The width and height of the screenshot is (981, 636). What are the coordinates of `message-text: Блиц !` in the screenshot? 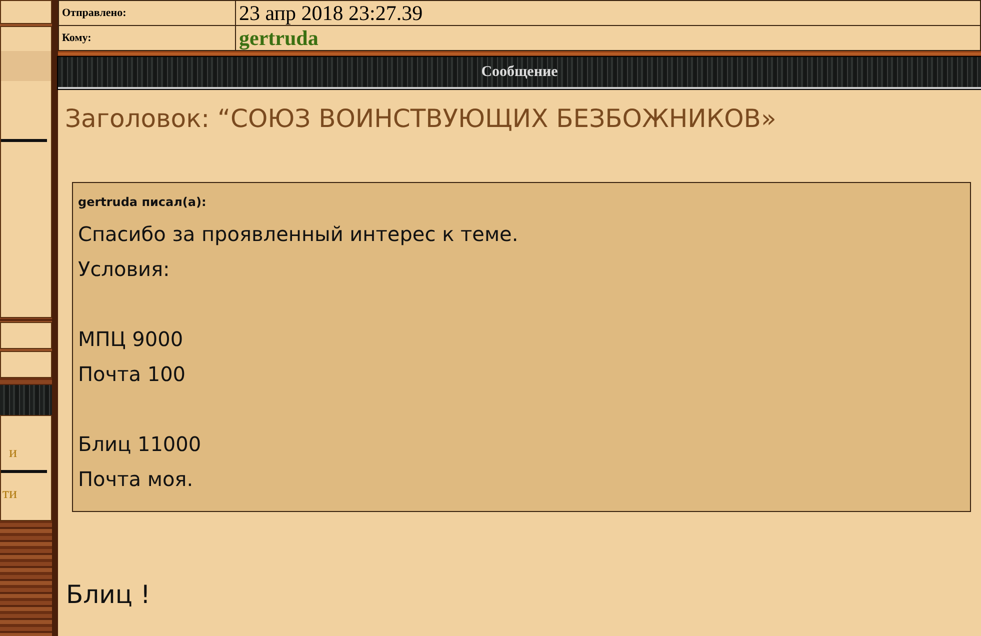 It's located at (109, 594).